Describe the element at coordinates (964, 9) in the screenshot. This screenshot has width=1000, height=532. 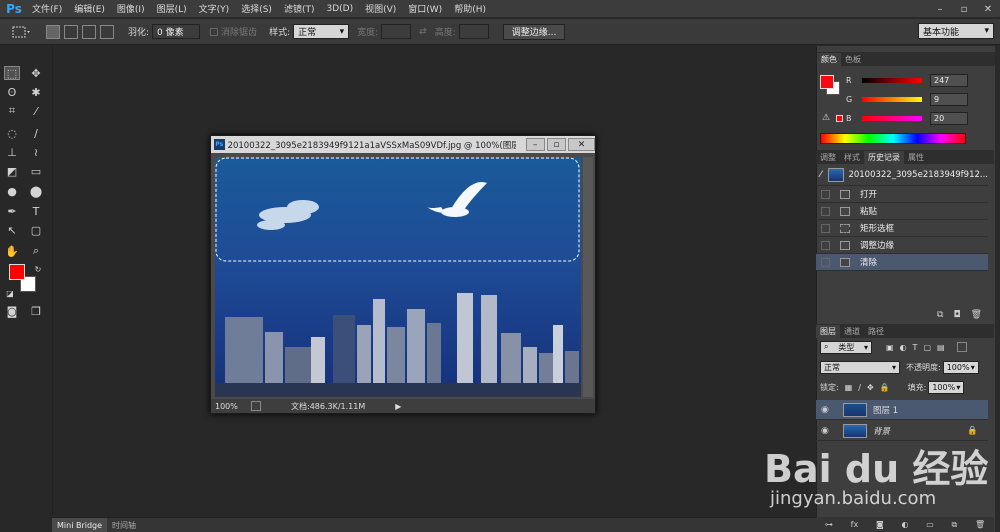
I see `restore-button: ▫` at that location.